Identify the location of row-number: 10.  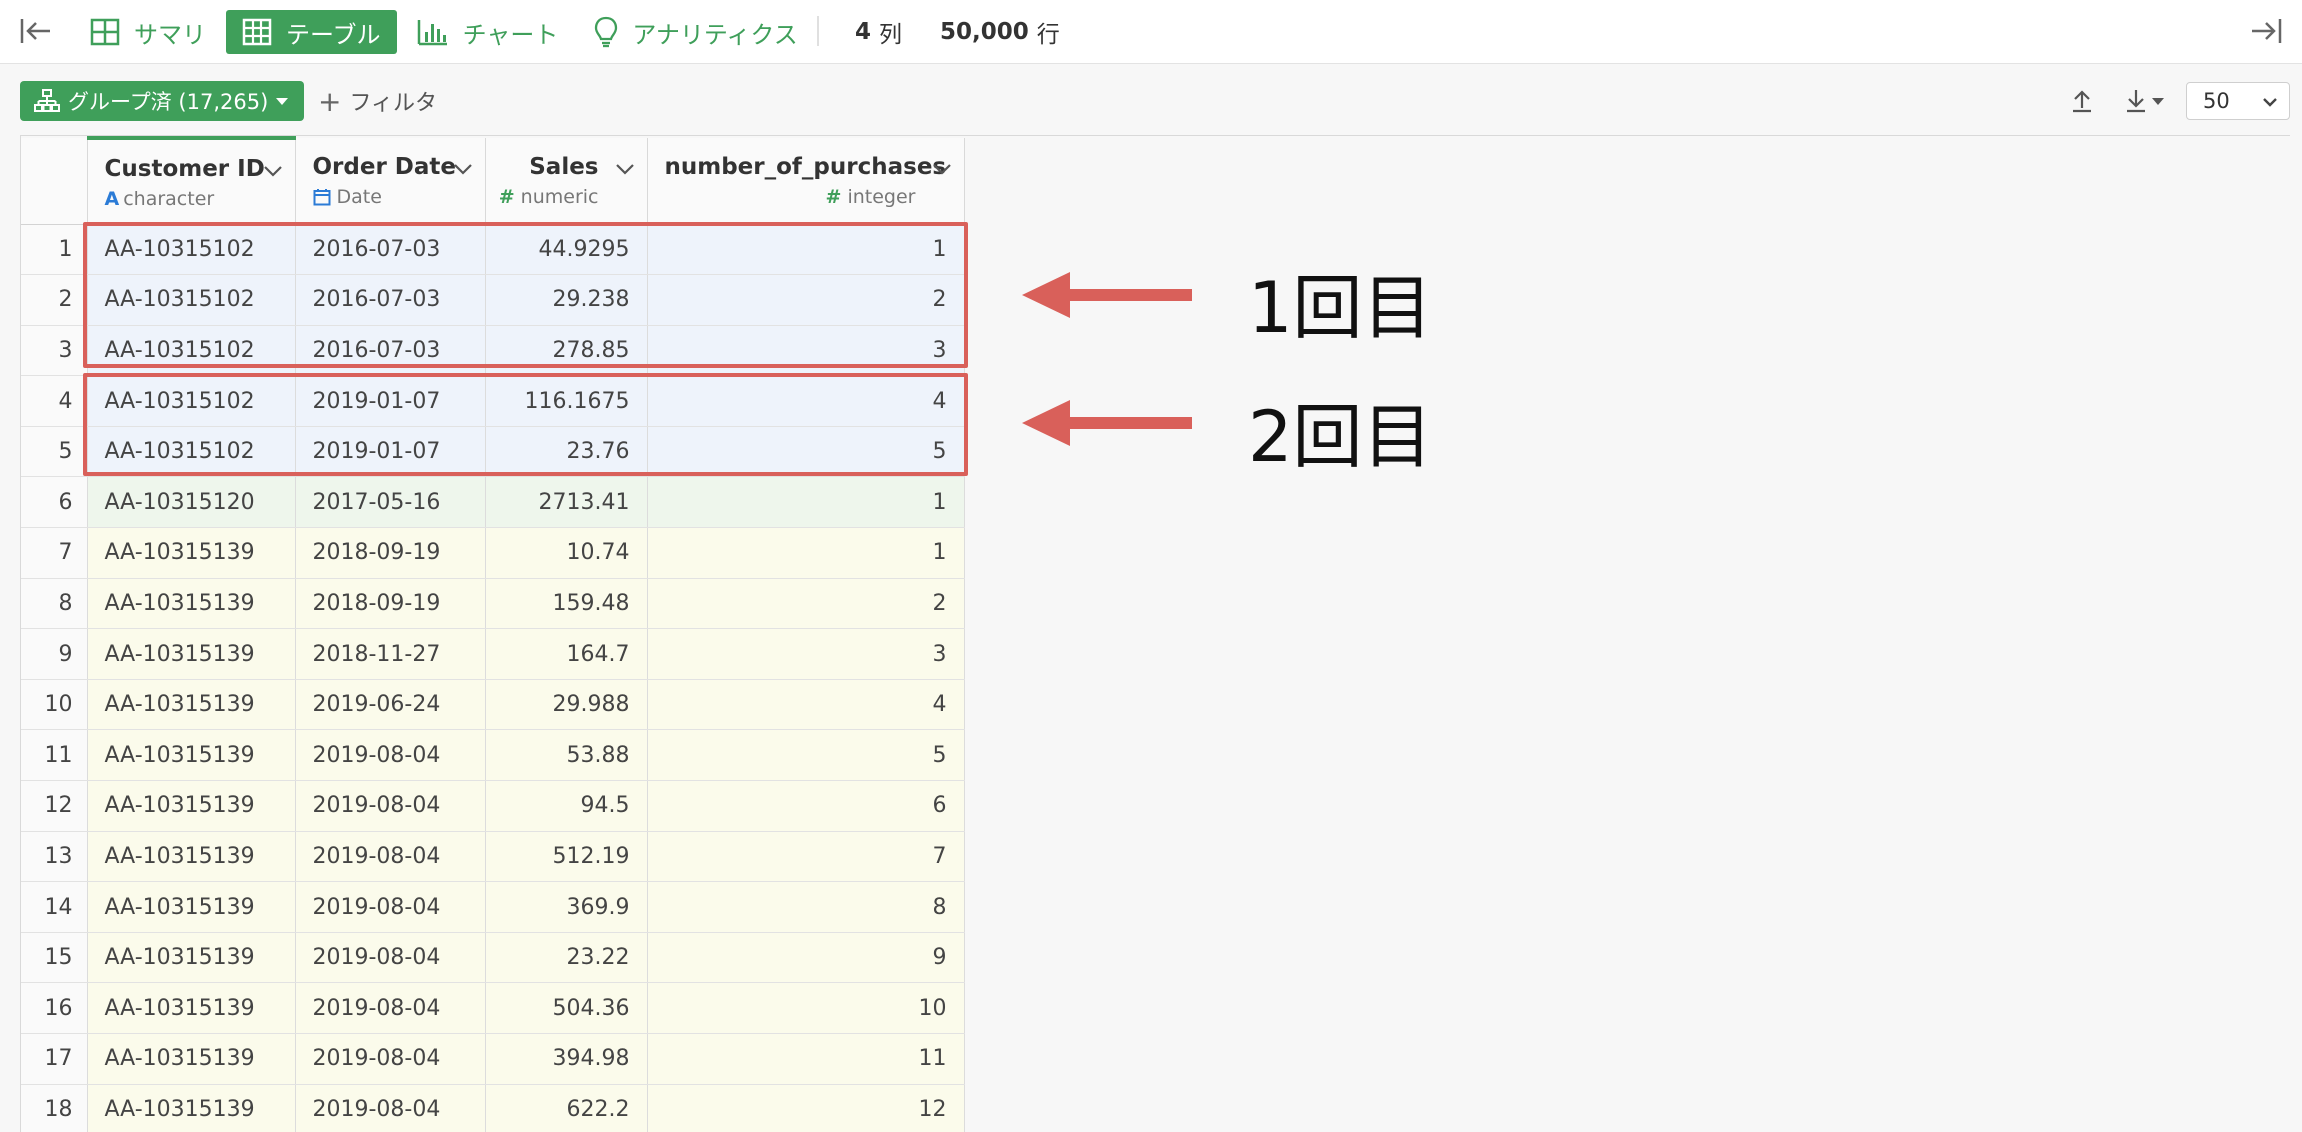
(54, 705).